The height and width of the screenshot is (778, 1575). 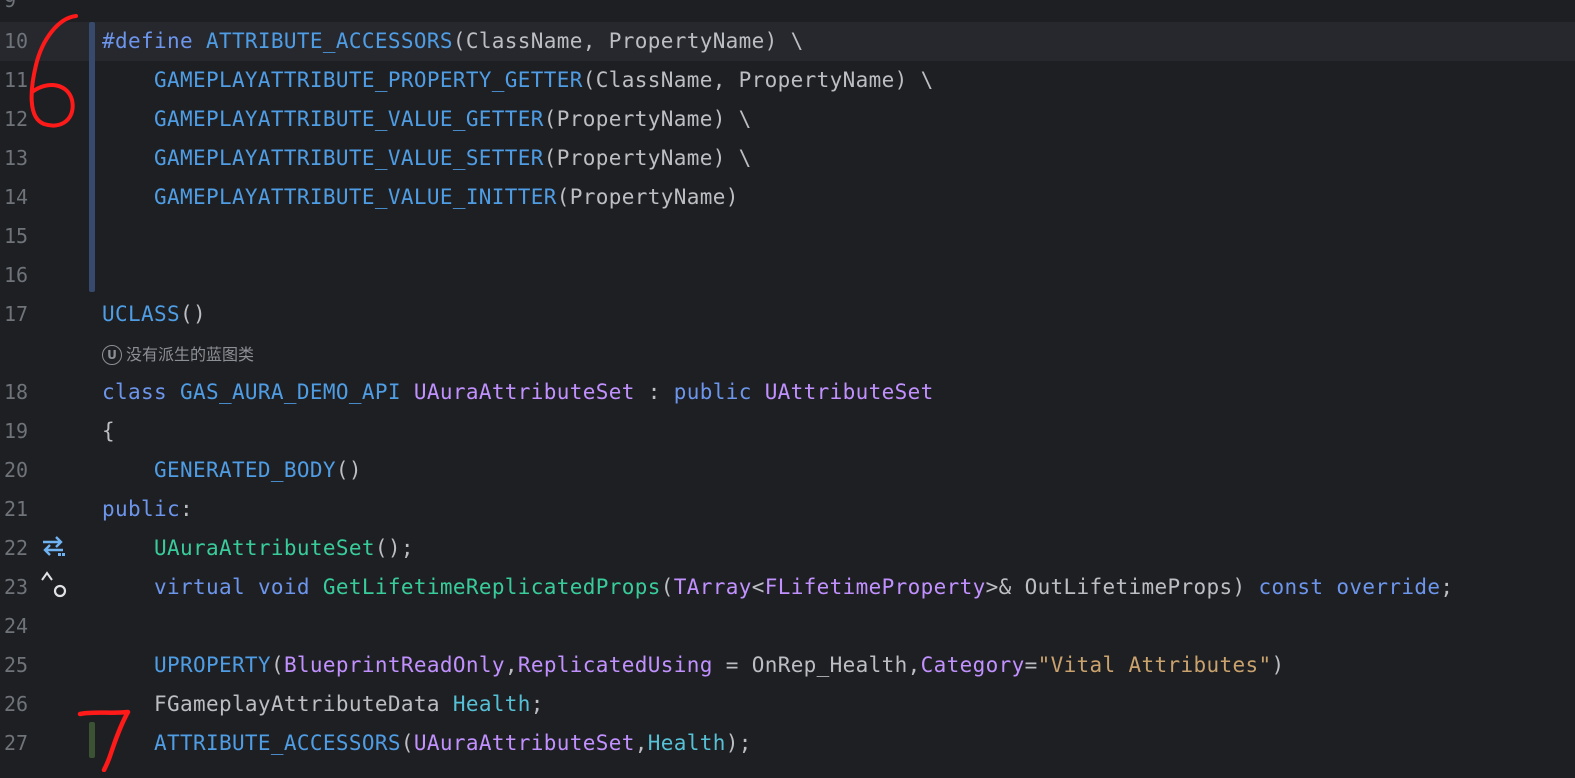 I want to click on line-number: 14, so click(x=16, y=197).